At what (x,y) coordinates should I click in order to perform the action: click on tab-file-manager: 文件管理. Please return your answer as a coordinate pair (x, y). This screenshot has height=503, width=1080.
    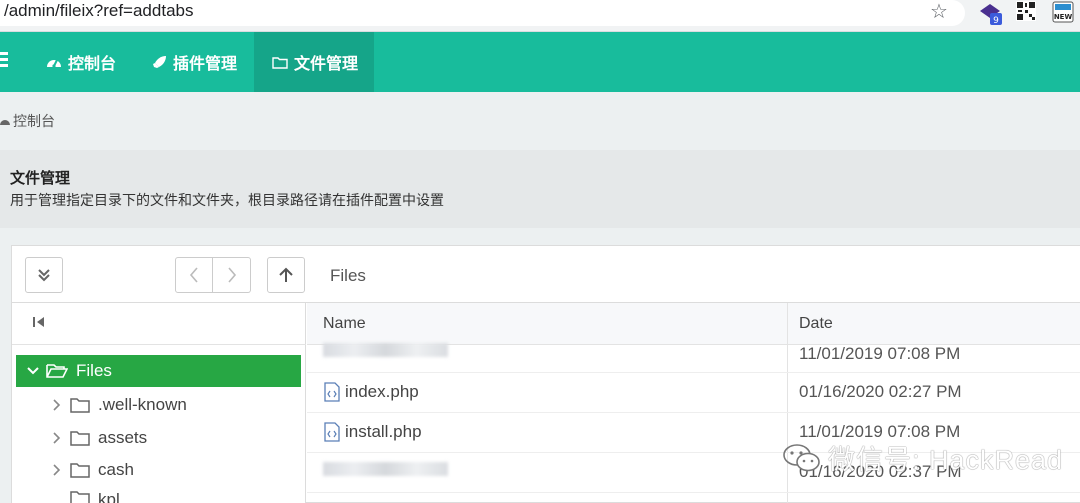
    Looking at the image, I should click on (314, 62).